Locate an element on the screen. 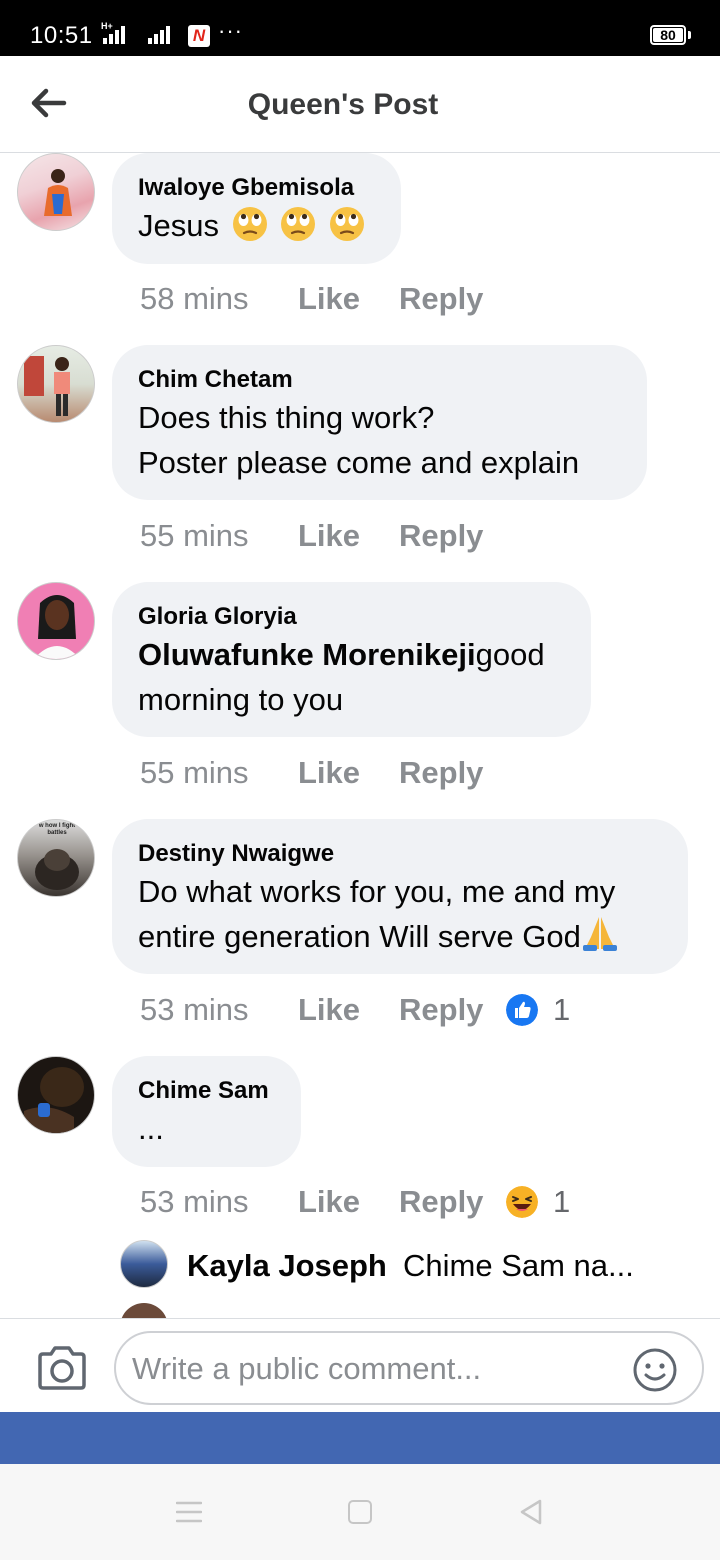 This screenshot has height=1560, width=720. folded-hands-icon is located at coordinates (599, 934).